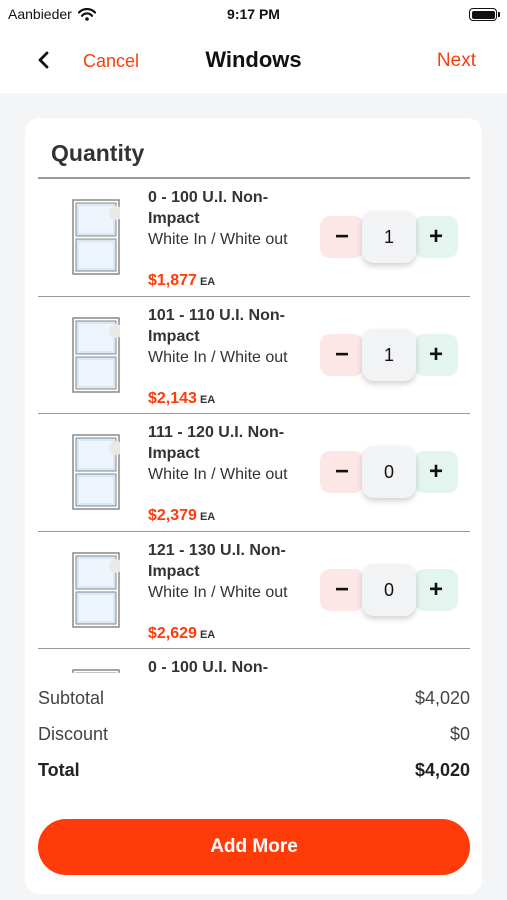 Image resolution: width=507 pixels, height=900 pixels. What do you see at coordinates (172, 280) in the screenshot?
I see `item-price: $1,877` at bounding box center [172, 280].